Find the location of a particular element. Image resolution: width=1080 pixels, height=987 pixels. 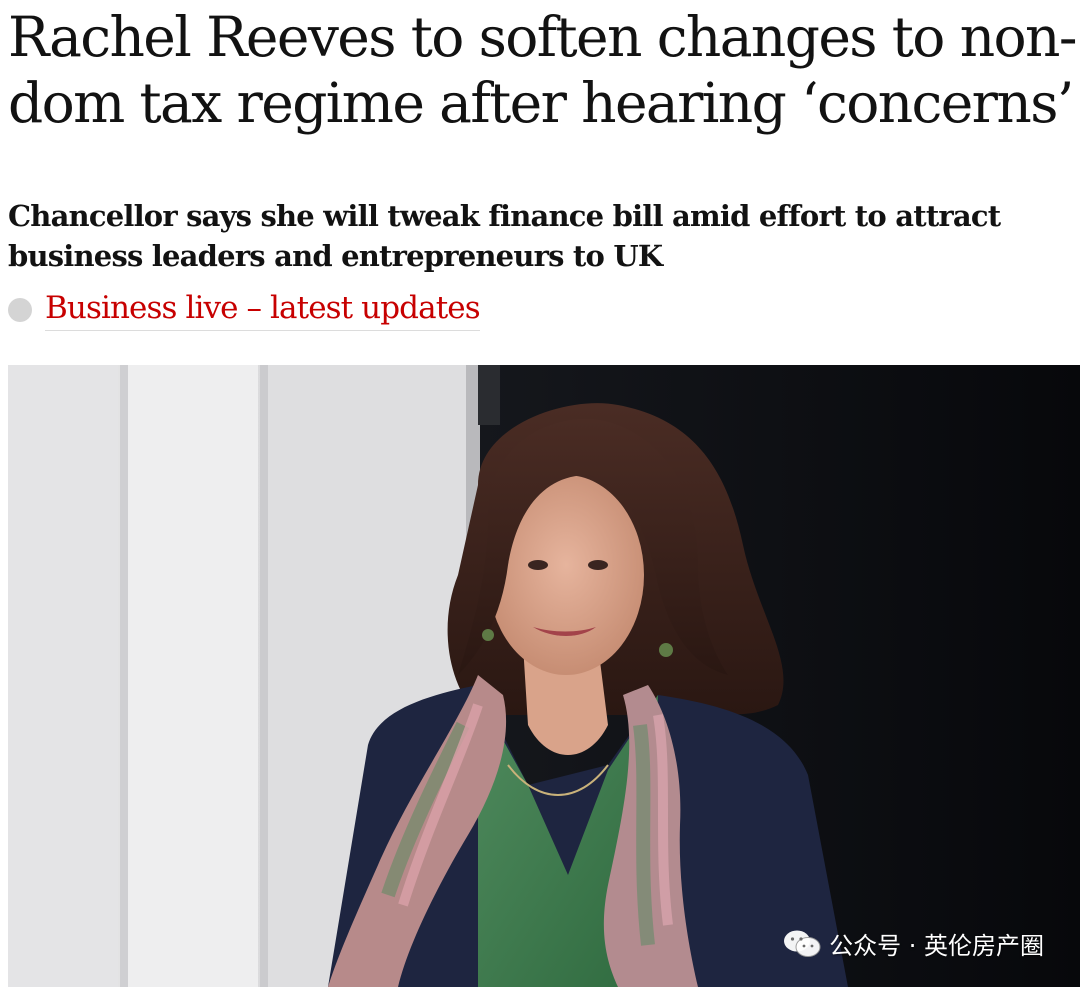

live-updates-row: Business live – latest updates is located at coordinates (244, 310).